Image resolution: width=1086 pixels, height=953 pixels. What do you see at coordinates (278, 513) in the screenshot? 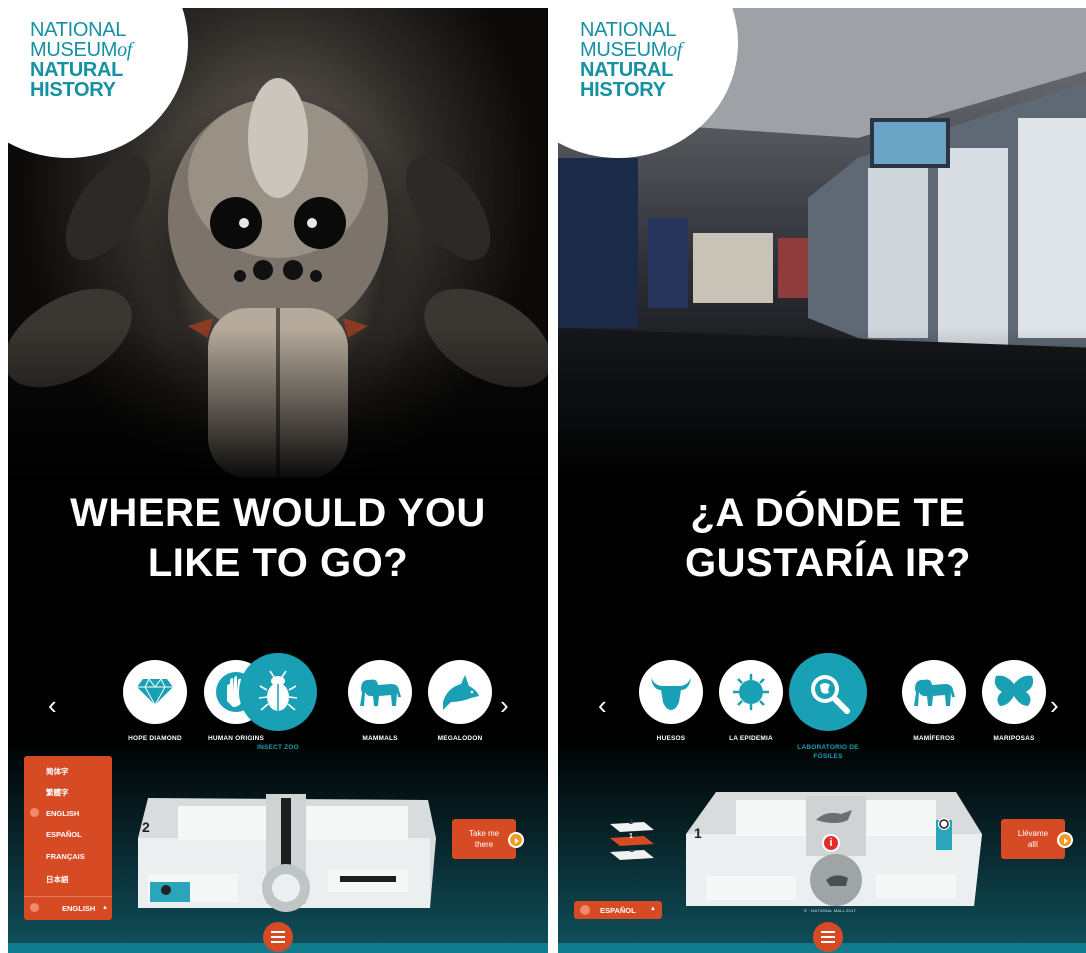
I see `title-line-1: WHERE WOULD YOU` at bounding box center [278, 513].